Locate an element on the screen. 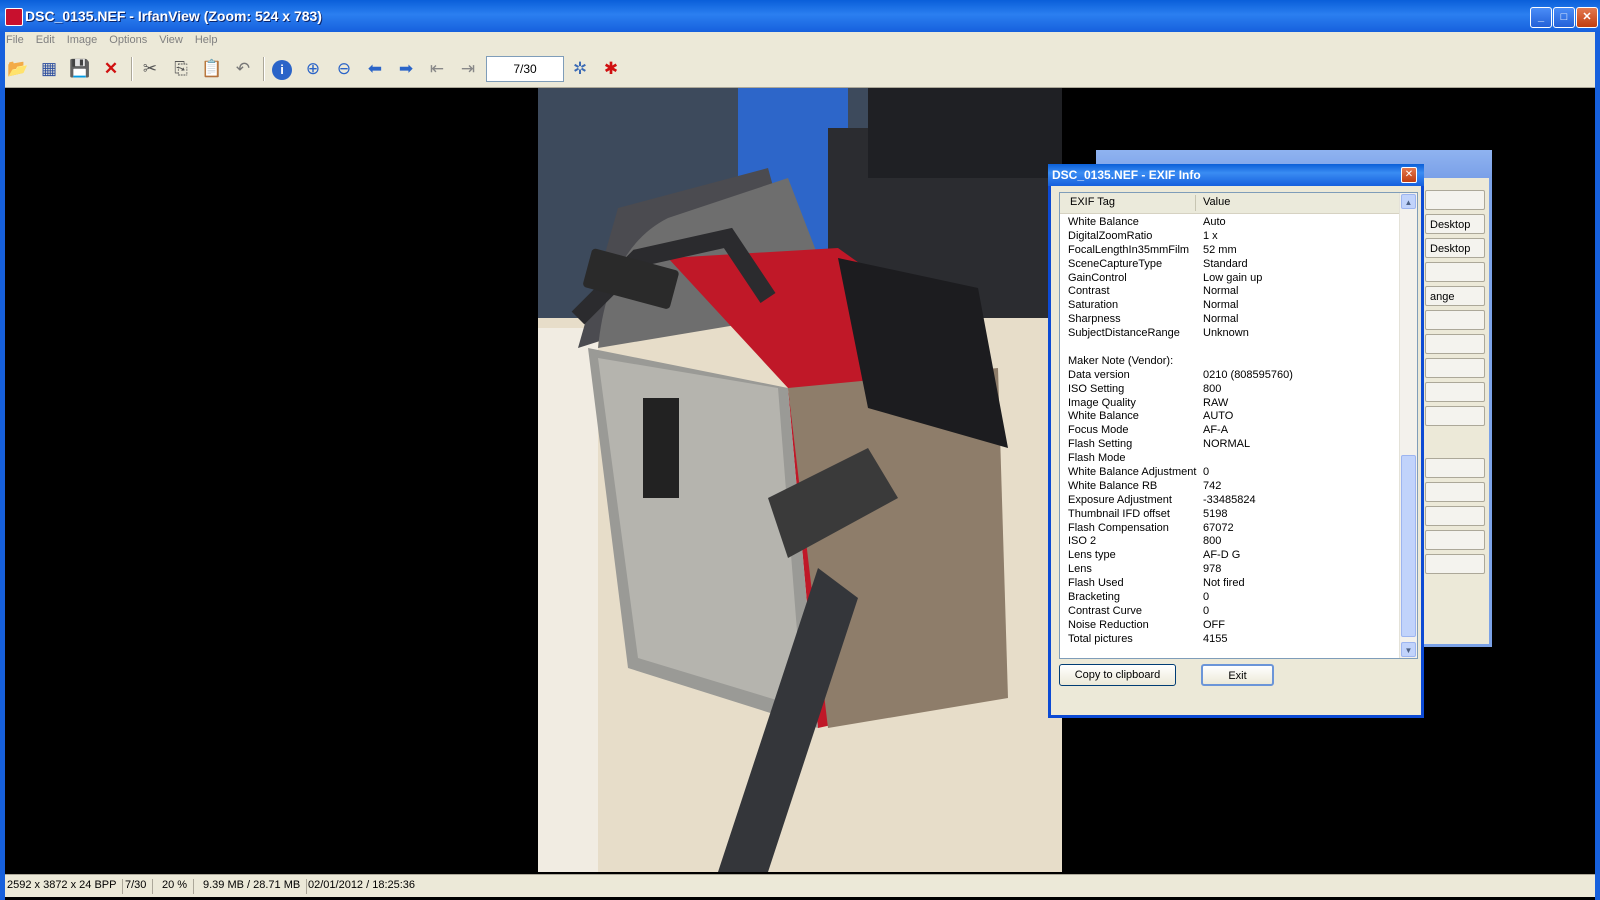 The width and height of the screenshot is (1600, 900). exif-row: SubjectDistanceRange Unknown is located at coordinates (1230, 333).